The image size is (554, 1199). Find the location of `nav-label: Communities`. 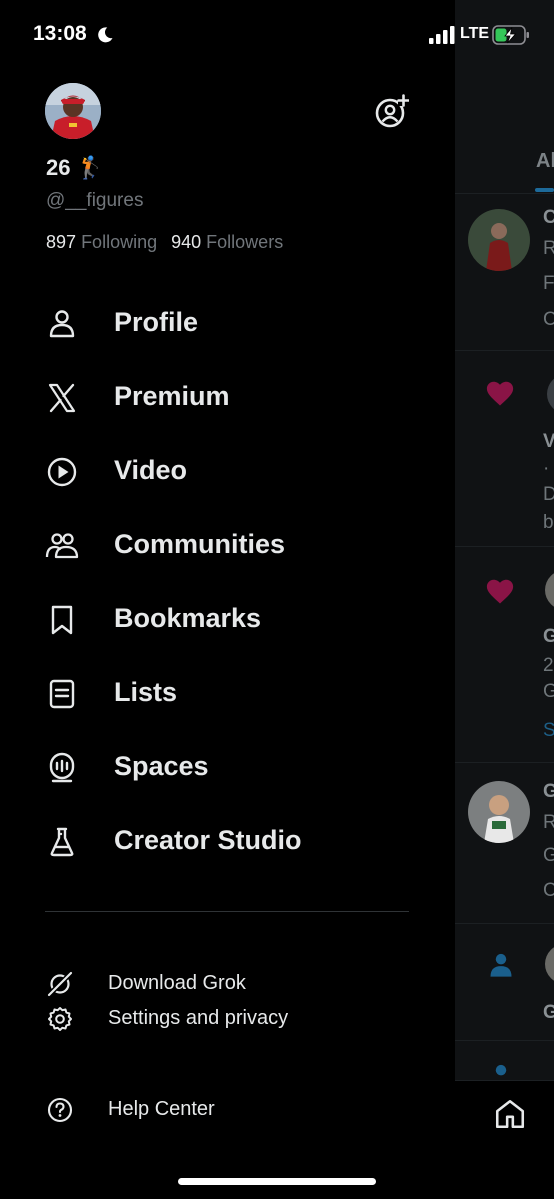

nav-label: Communities is located at coordinates (200, 544).